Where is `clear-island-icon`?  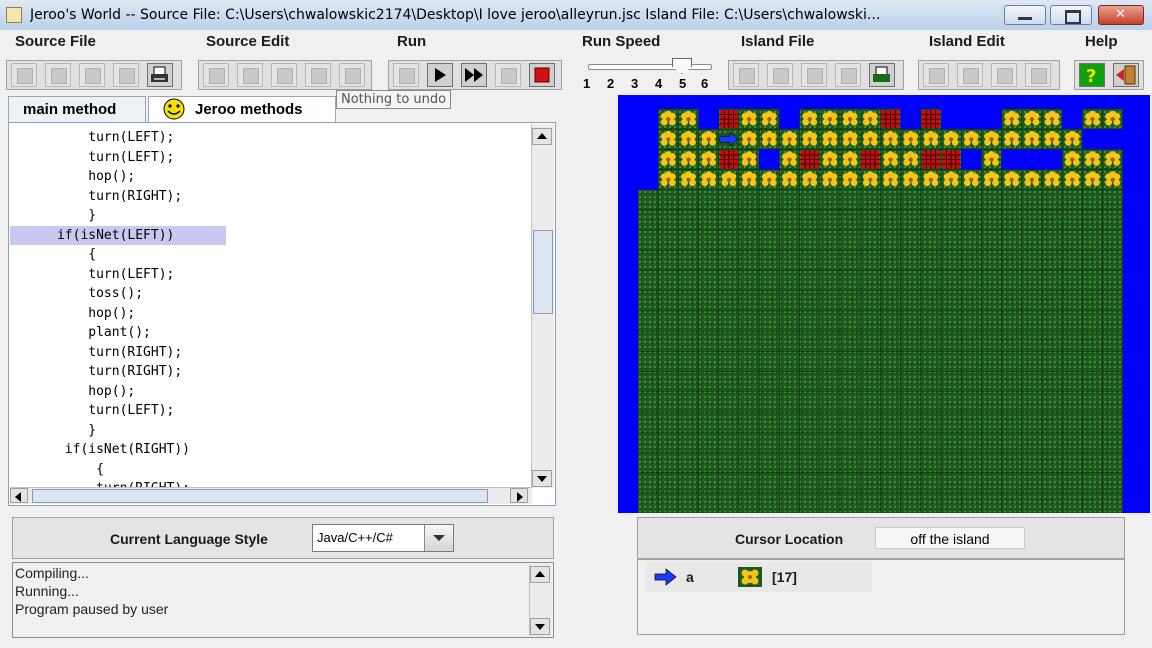 clear-island-icon is located at coordinates (936, 75).